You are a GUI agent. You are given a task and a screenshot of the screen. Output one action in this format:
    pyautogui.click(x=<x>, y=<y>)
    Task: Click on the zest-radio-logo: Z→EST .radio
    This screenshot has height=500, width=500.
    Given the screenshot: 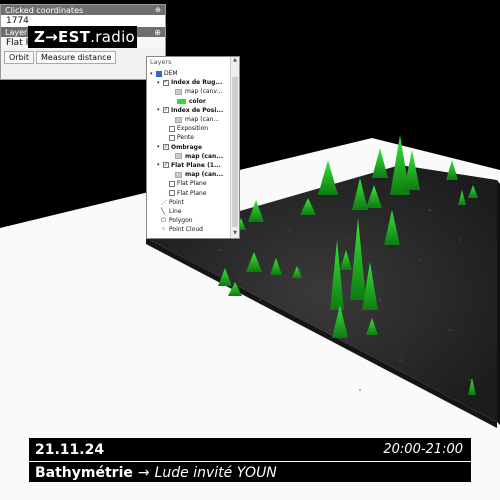 What is the action you would take?
    pyautogui.click(x=82, y=37)
    